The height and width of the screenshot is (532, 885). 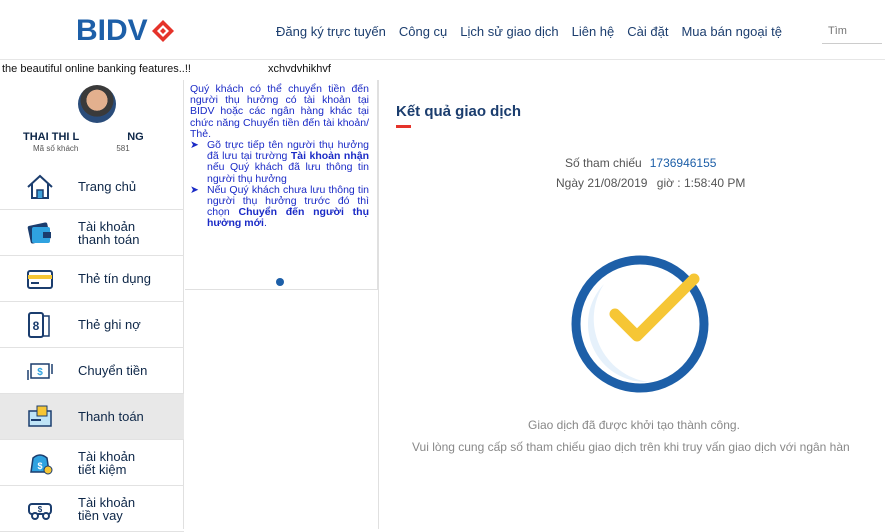 I want to click on customer-id-label: Mã số khách, so click(x=56, y=148).